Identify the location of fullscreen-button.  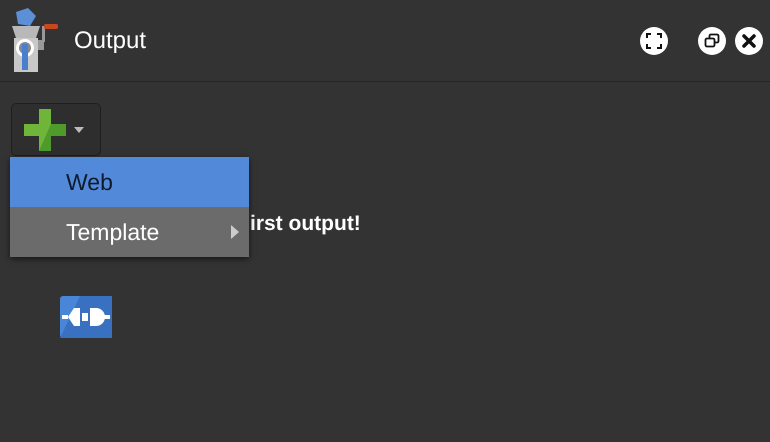
(654, 40).